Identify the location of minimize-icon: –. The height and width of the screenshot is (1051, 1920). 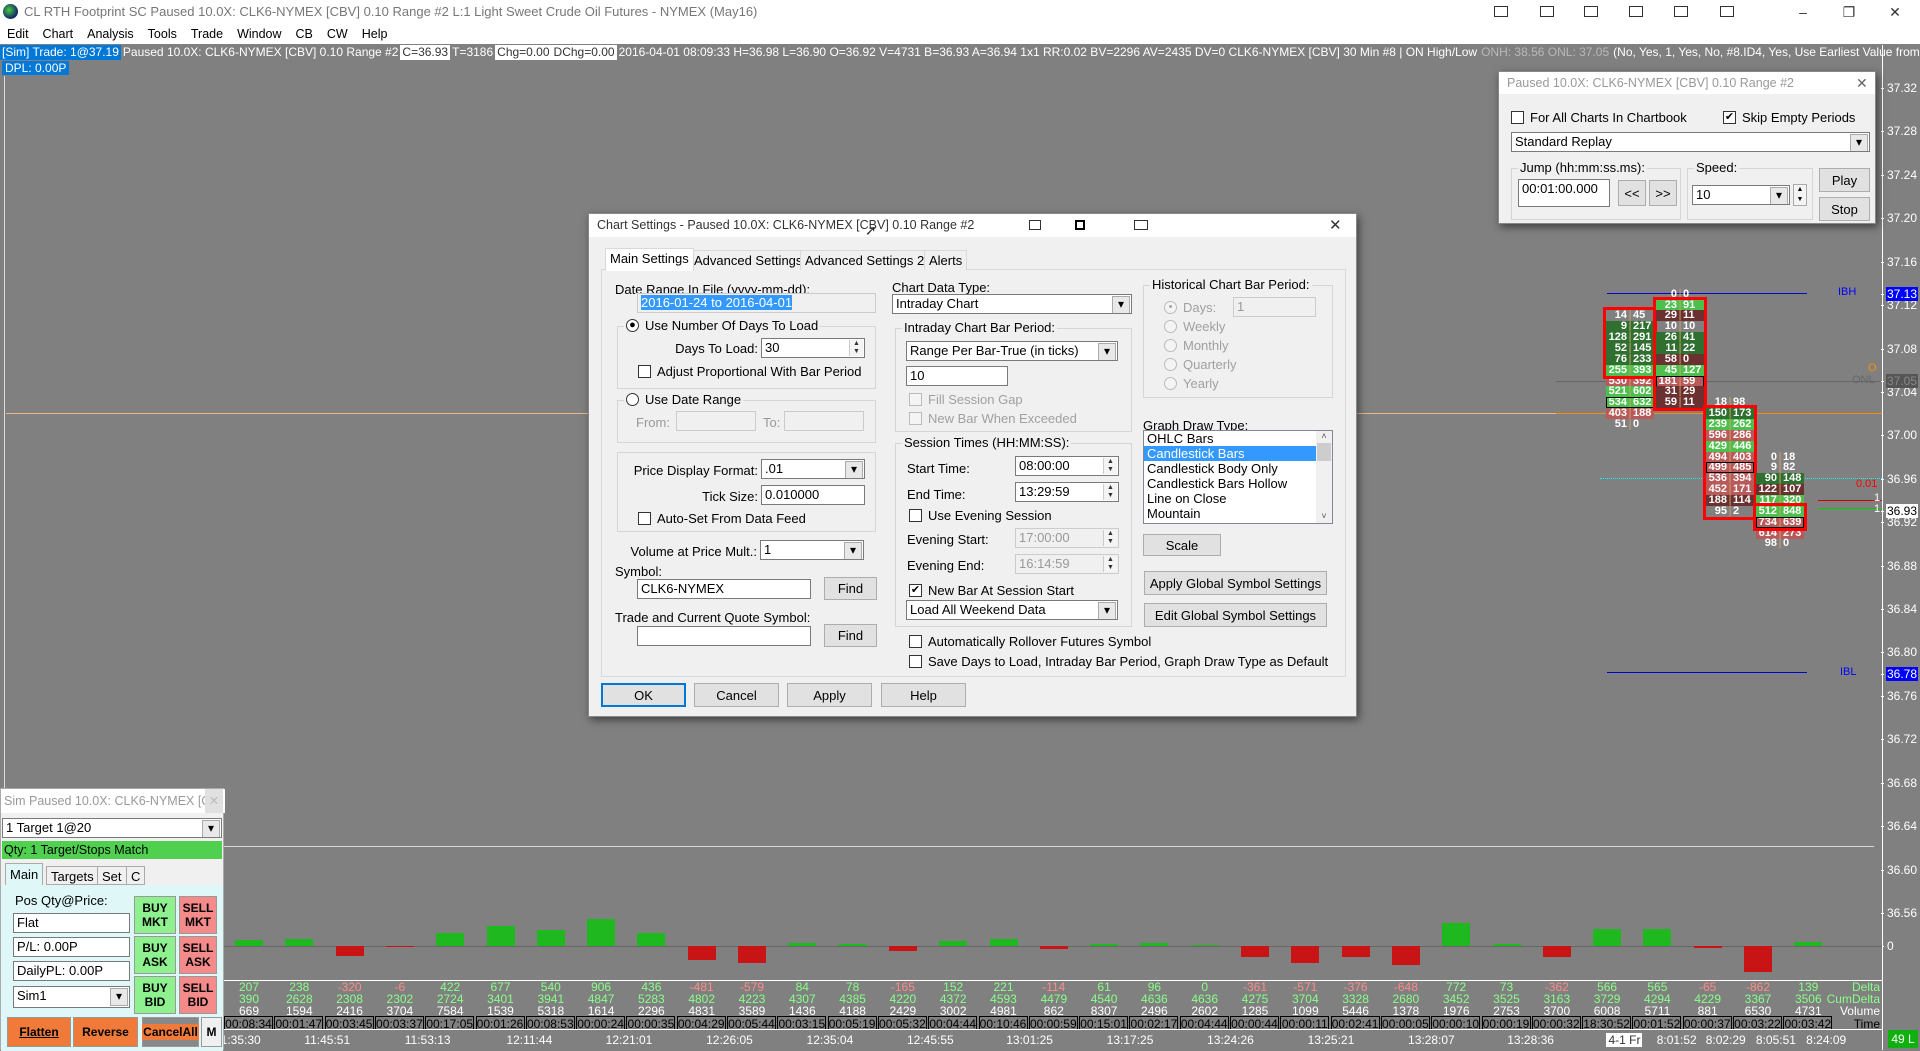
(1803, 12).